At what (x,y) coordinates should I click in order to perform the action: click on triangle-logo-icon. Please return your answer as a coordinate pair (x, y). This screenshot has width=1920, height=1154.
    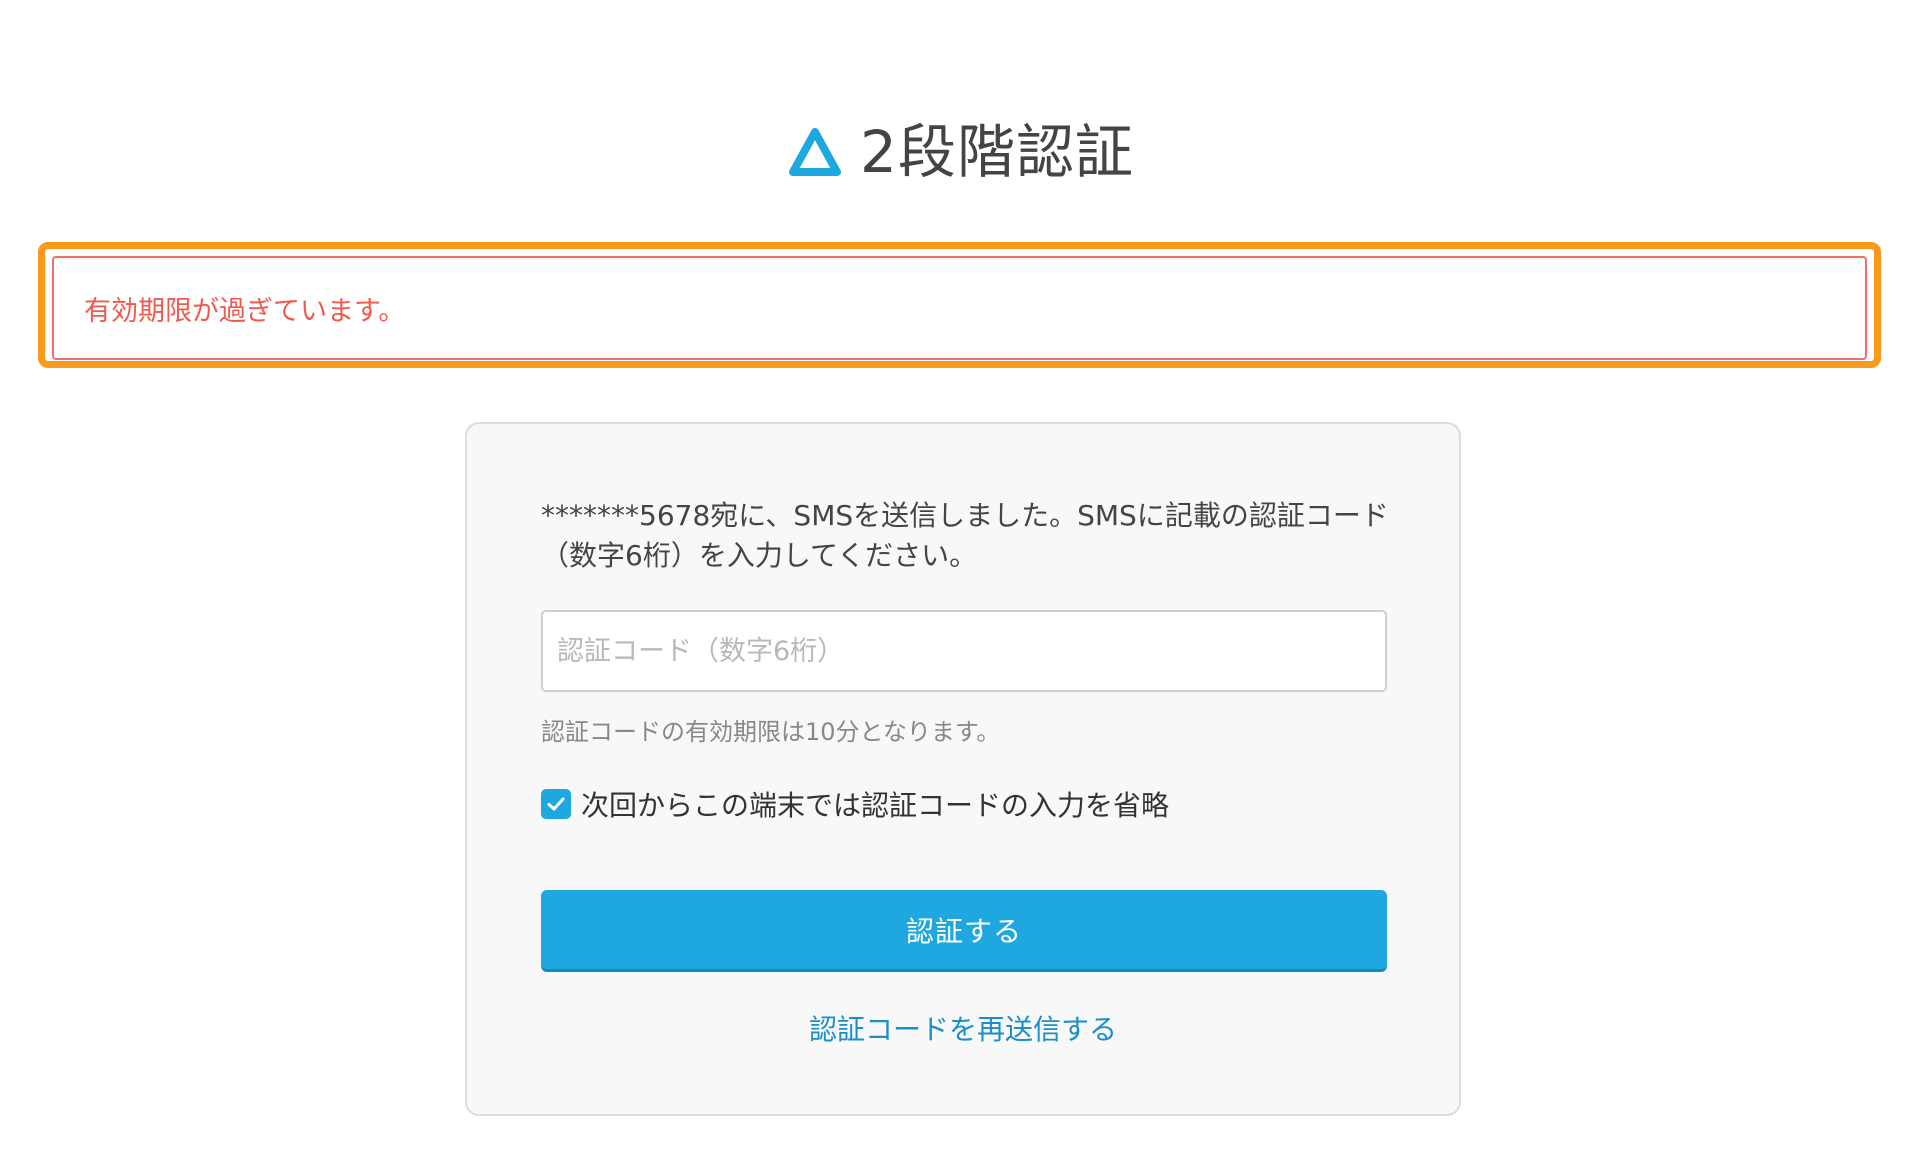
    Looking at the image, I should click on (815, 152).